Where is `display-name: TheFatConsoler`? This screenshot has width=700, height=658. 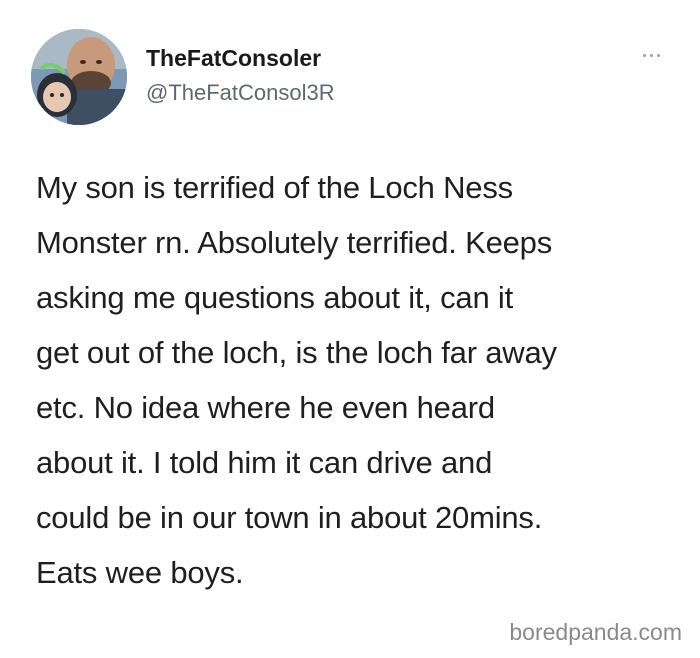
display-name: TheFatConsoler is located at coordinates (233, 58).